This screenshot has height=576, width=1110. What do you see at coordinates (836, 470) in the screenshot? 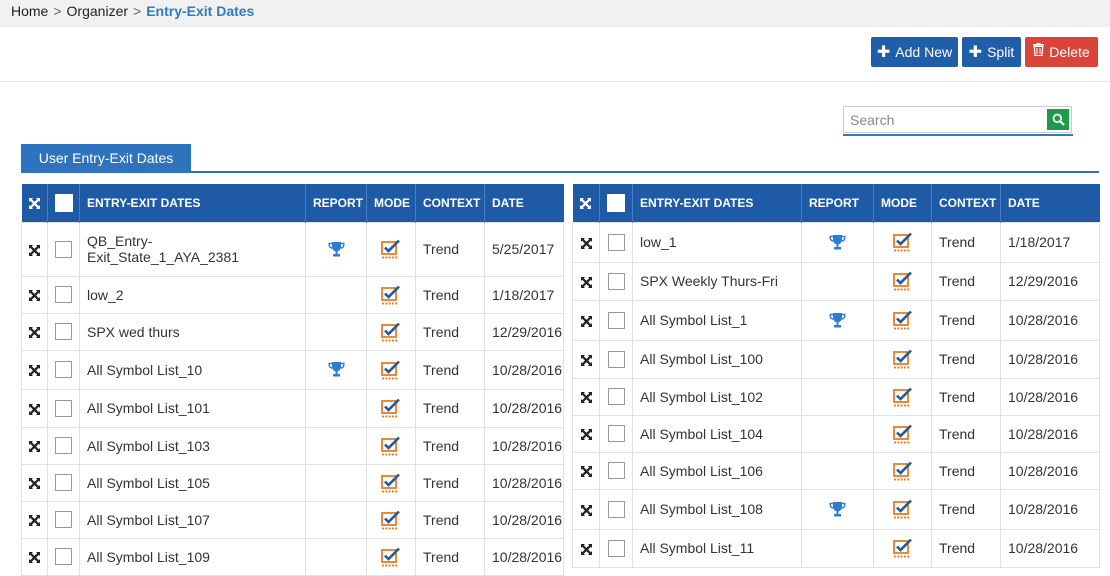
I see `table-row: All Symbol List_106 Trend 10/28/2016` at bounding box center [836, 470].